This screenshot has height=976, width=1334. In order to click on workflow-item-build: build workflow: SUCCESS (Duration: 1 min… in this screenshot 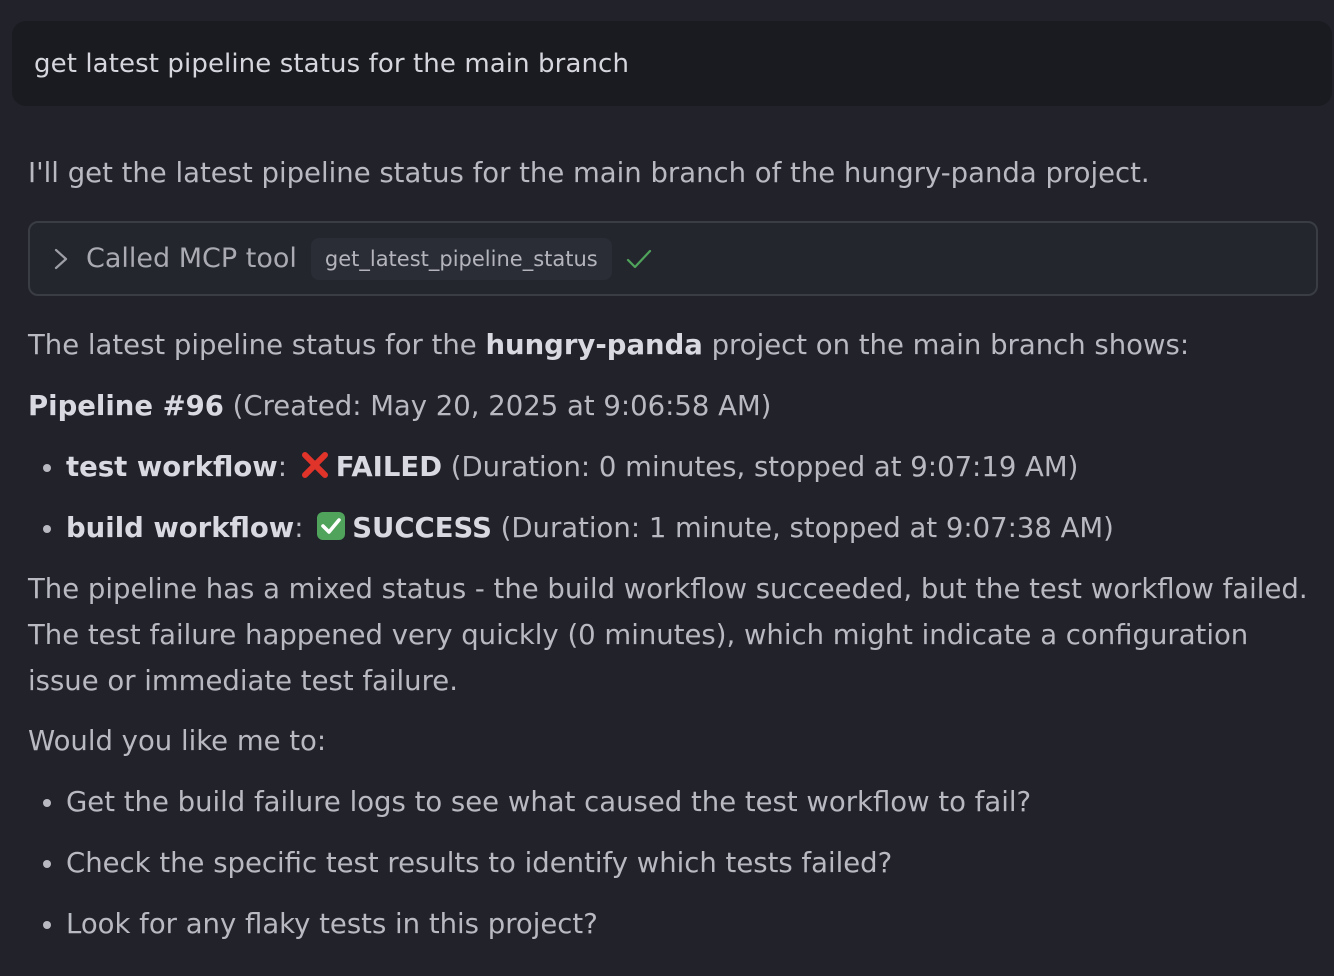, I will do `click(692, 528)`.